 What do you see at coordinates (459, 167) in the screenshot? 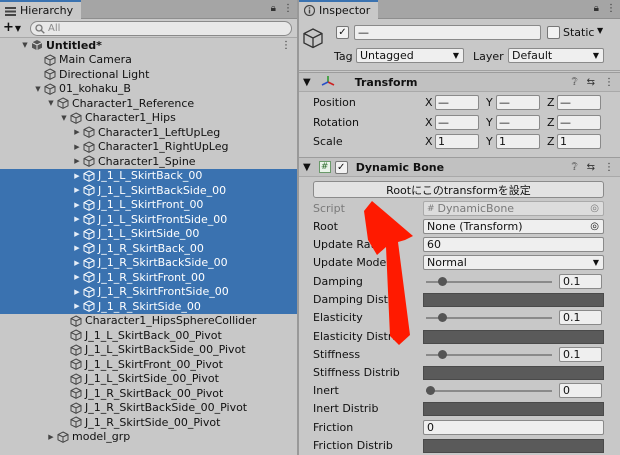
I see `dynamic-bone-header: ▼ # ✓ Dynamic Bone ❔︎ ⇆ ⋮` at bounding box center [459, 167].